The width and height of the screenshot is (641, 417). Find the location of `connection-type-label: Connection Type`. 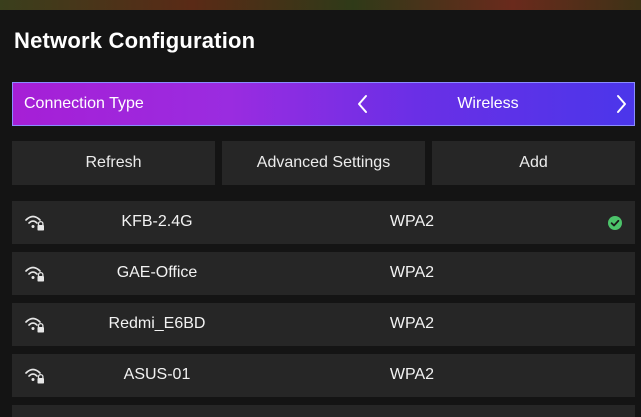

connection-type-label: Connection Type is located at coordinates (84, 103).